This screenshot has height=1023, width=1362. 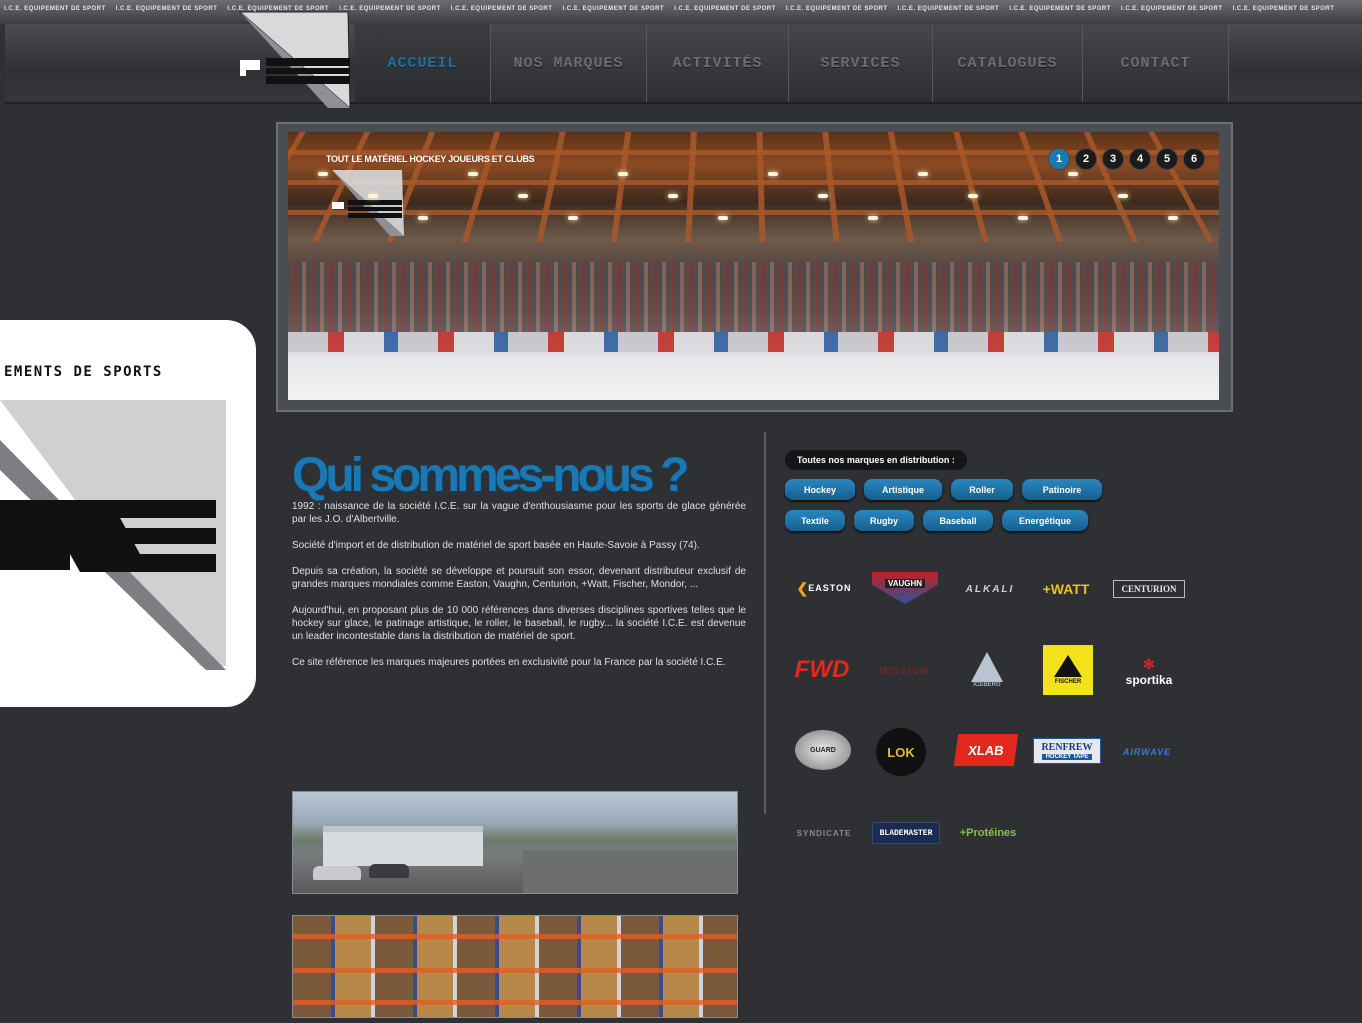 I want to click on slide-dot-1: 1, so click(x=1059, y=159).